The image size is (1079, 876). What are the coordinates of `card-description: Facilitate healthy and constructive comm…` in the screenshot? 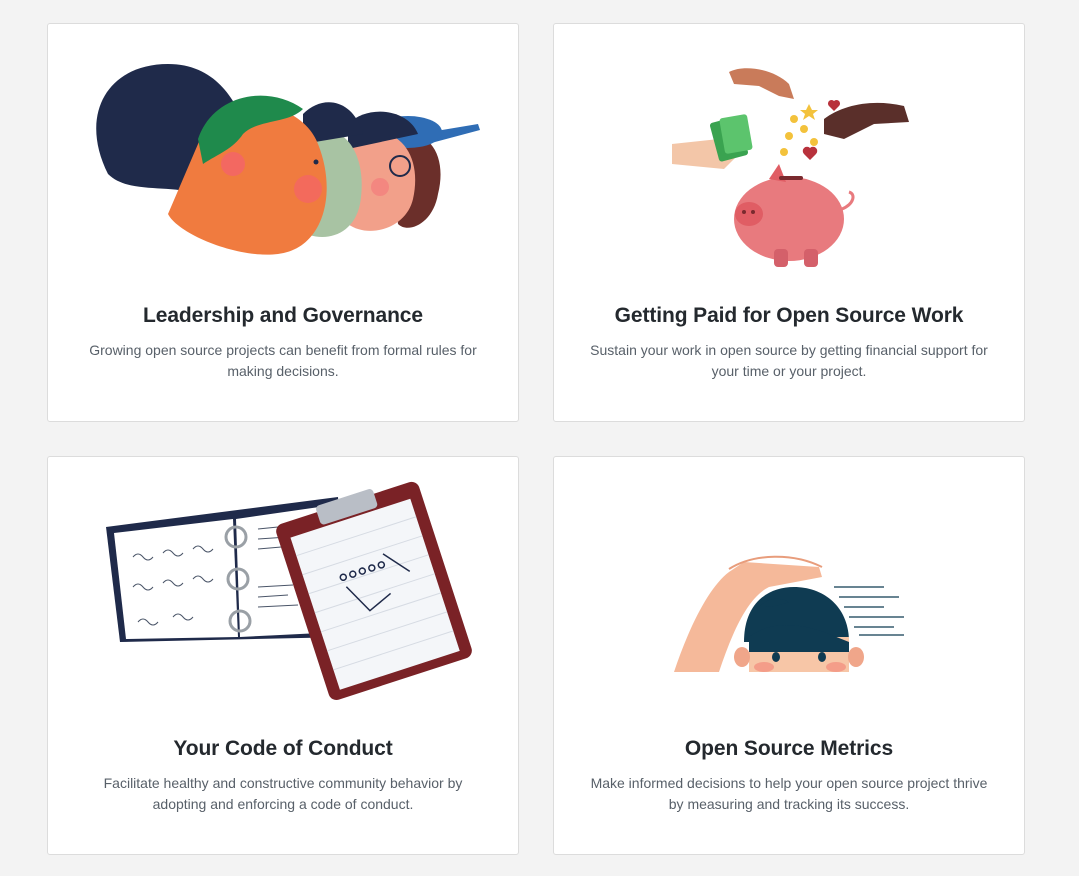 It's located at (283, 793).